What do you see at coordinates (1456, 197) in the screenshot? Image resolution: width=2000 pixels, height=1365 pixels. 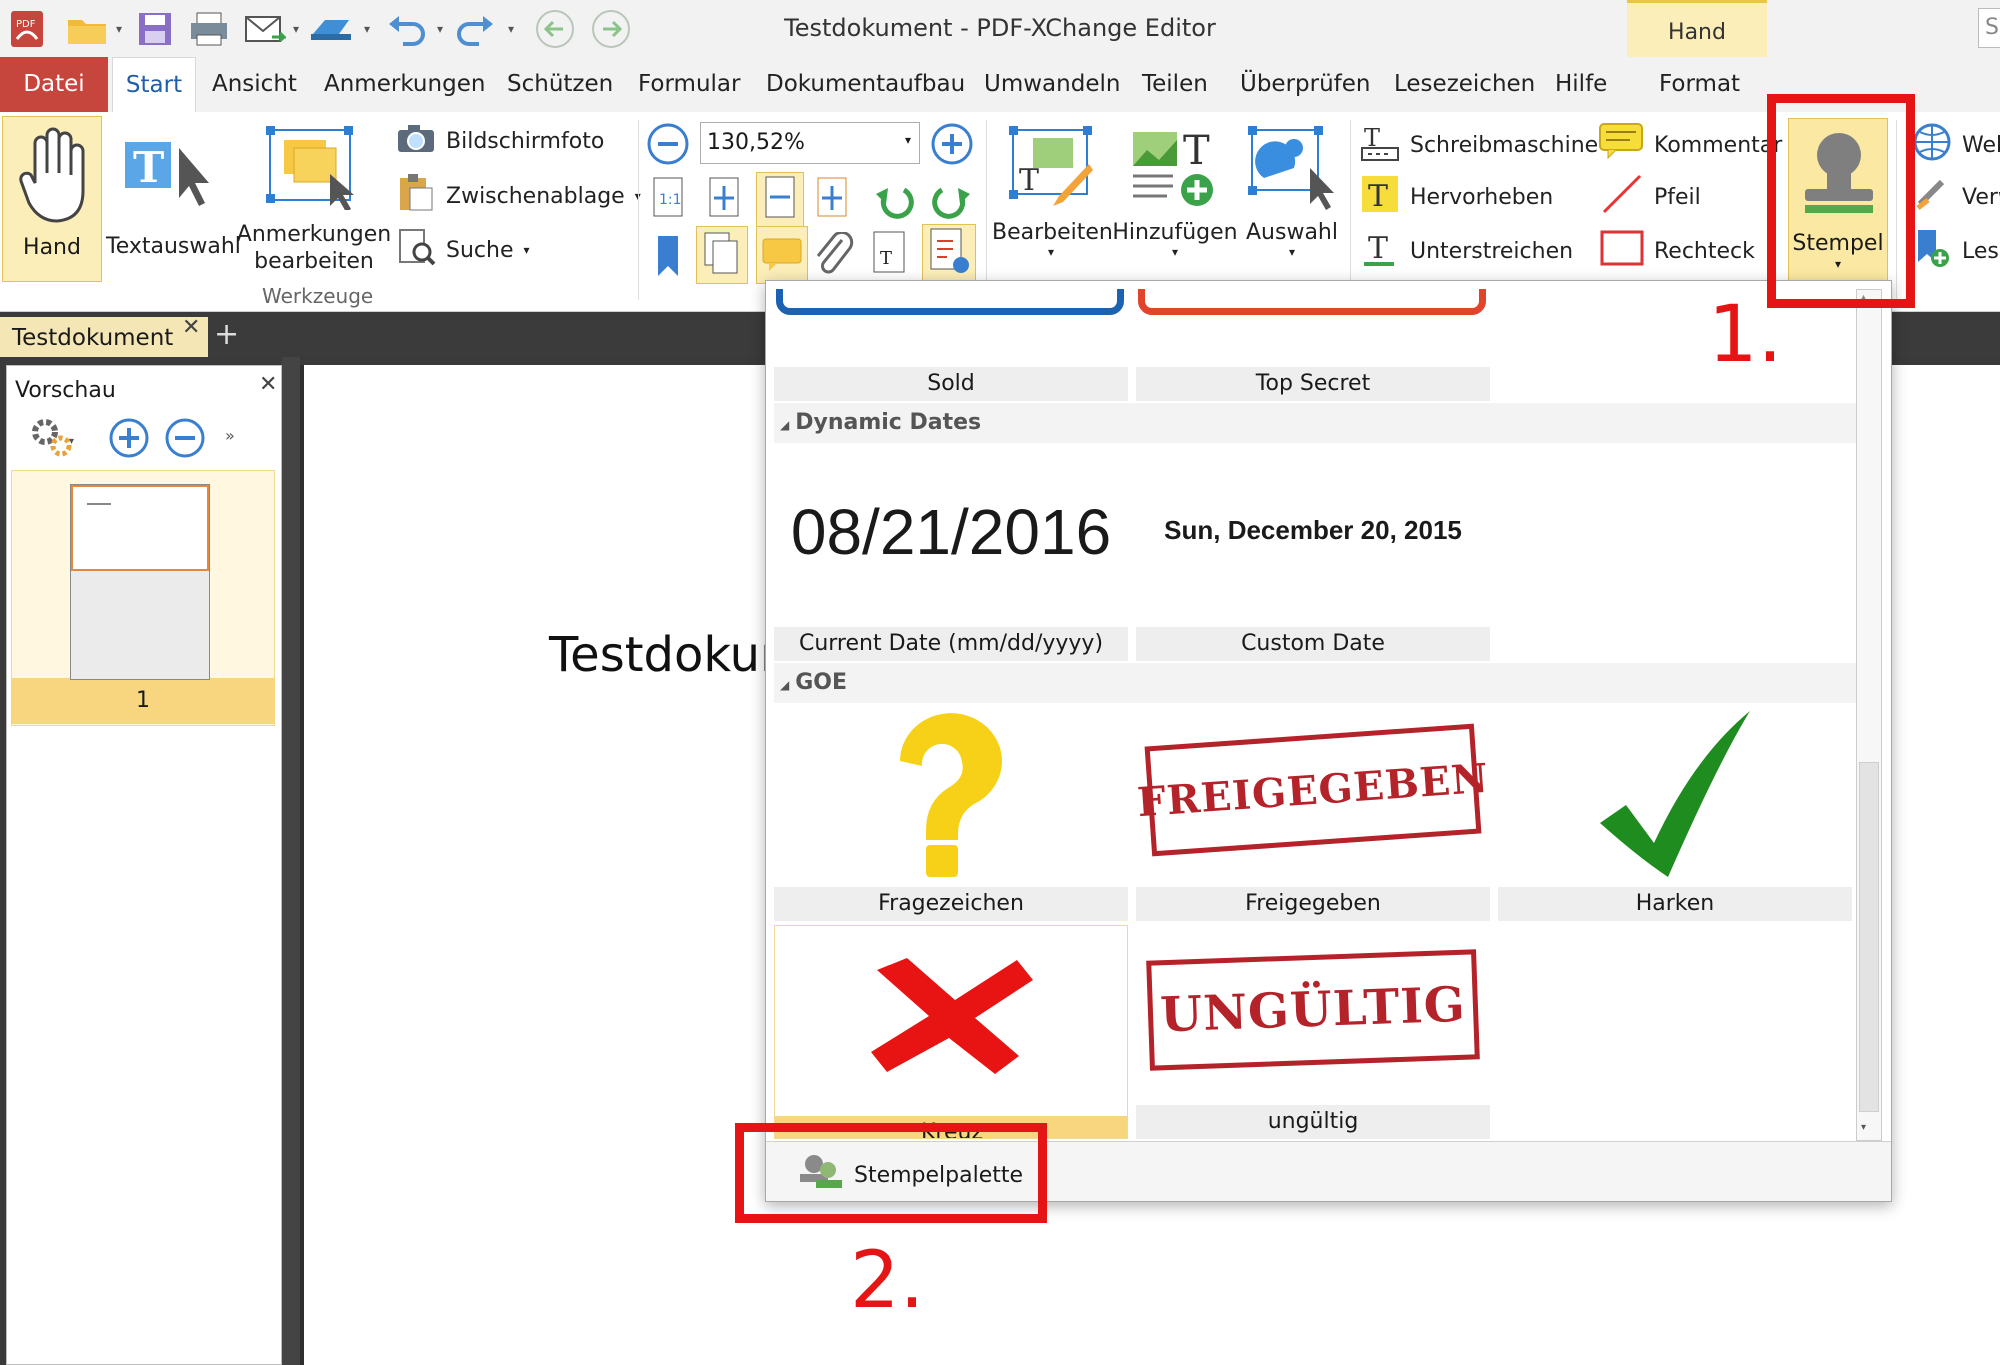 I see `highlight-tool: T Hervorheben` at bounding box center [1456, 197].